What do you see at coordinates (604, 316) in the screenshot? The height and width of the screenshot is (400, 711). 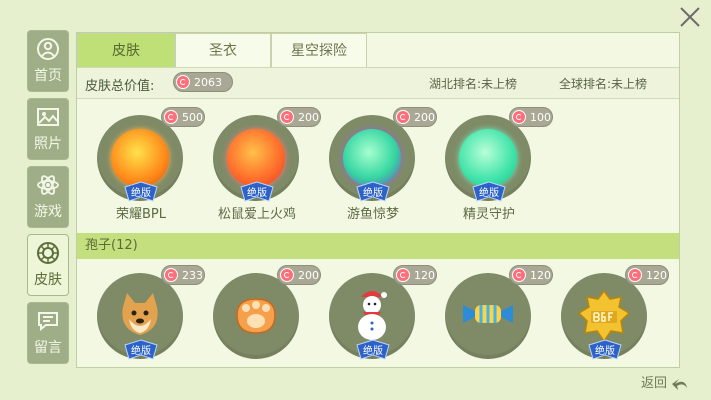 I see `bgf-badge-icon` at bounding box center [604, 316].